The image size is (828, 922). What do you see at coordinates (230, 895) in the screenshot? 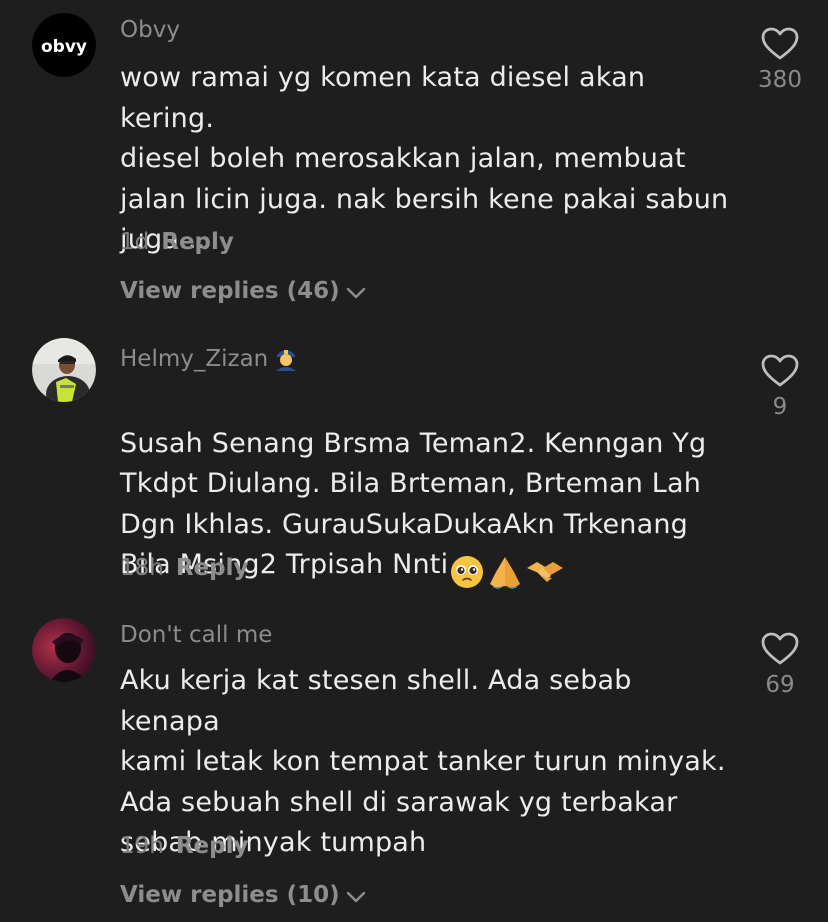
I see `view-replies-label: View replies (10)` at bounding box center [230, 895].